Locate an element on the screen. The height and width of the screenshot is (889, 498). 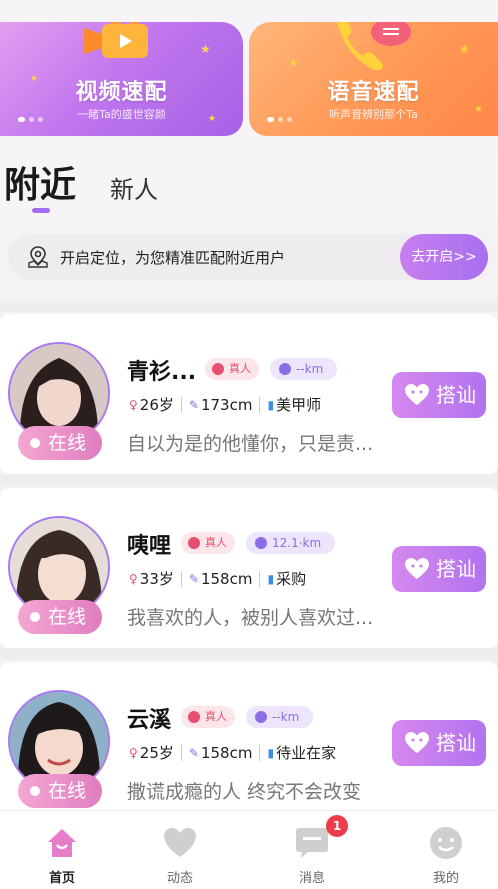
message-icon is located at coordinates (312, 843).